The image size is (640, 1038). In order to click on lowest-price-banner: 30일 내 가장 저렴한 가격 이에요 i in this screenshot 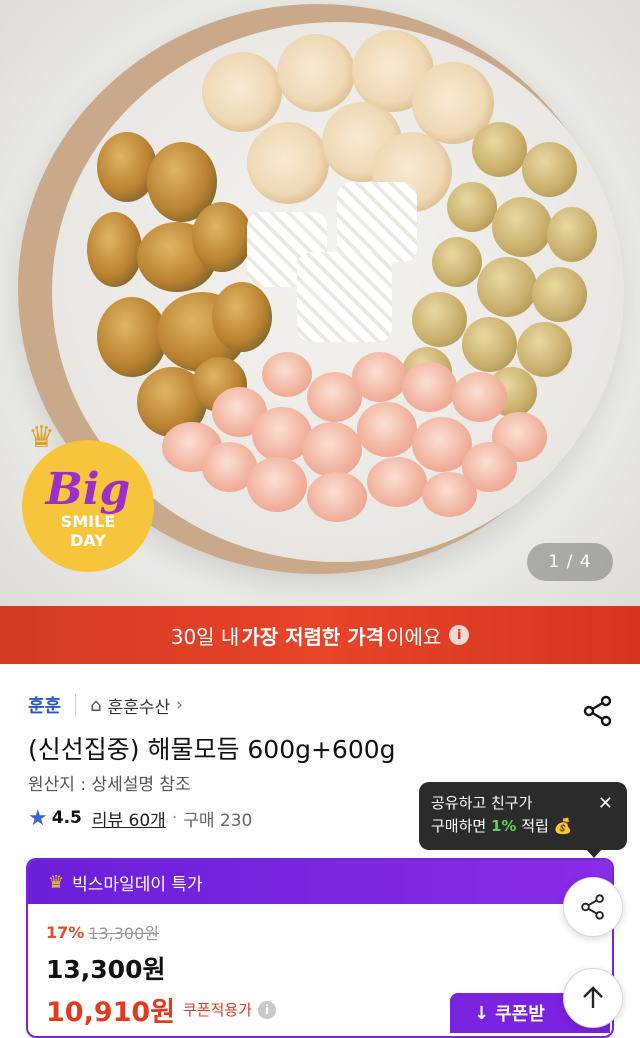, I will do `click(320, 635)`.